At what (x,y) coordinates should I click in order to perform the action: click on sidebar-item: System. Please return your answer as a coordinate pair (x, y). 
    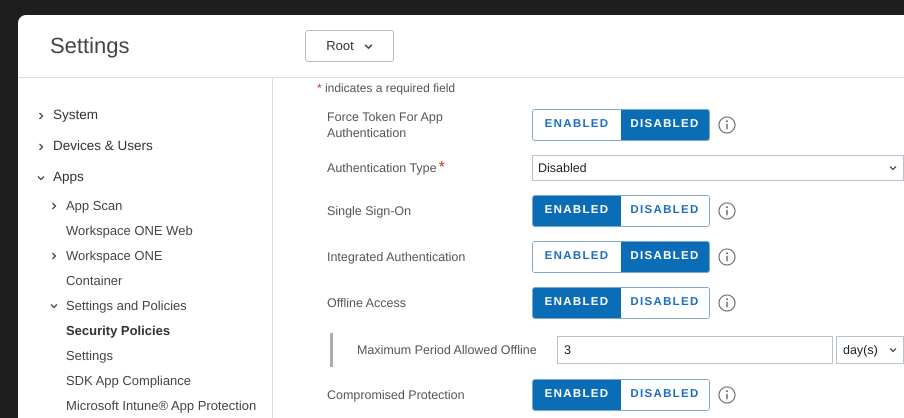
    Looking at the image, I should click on (153, 115).